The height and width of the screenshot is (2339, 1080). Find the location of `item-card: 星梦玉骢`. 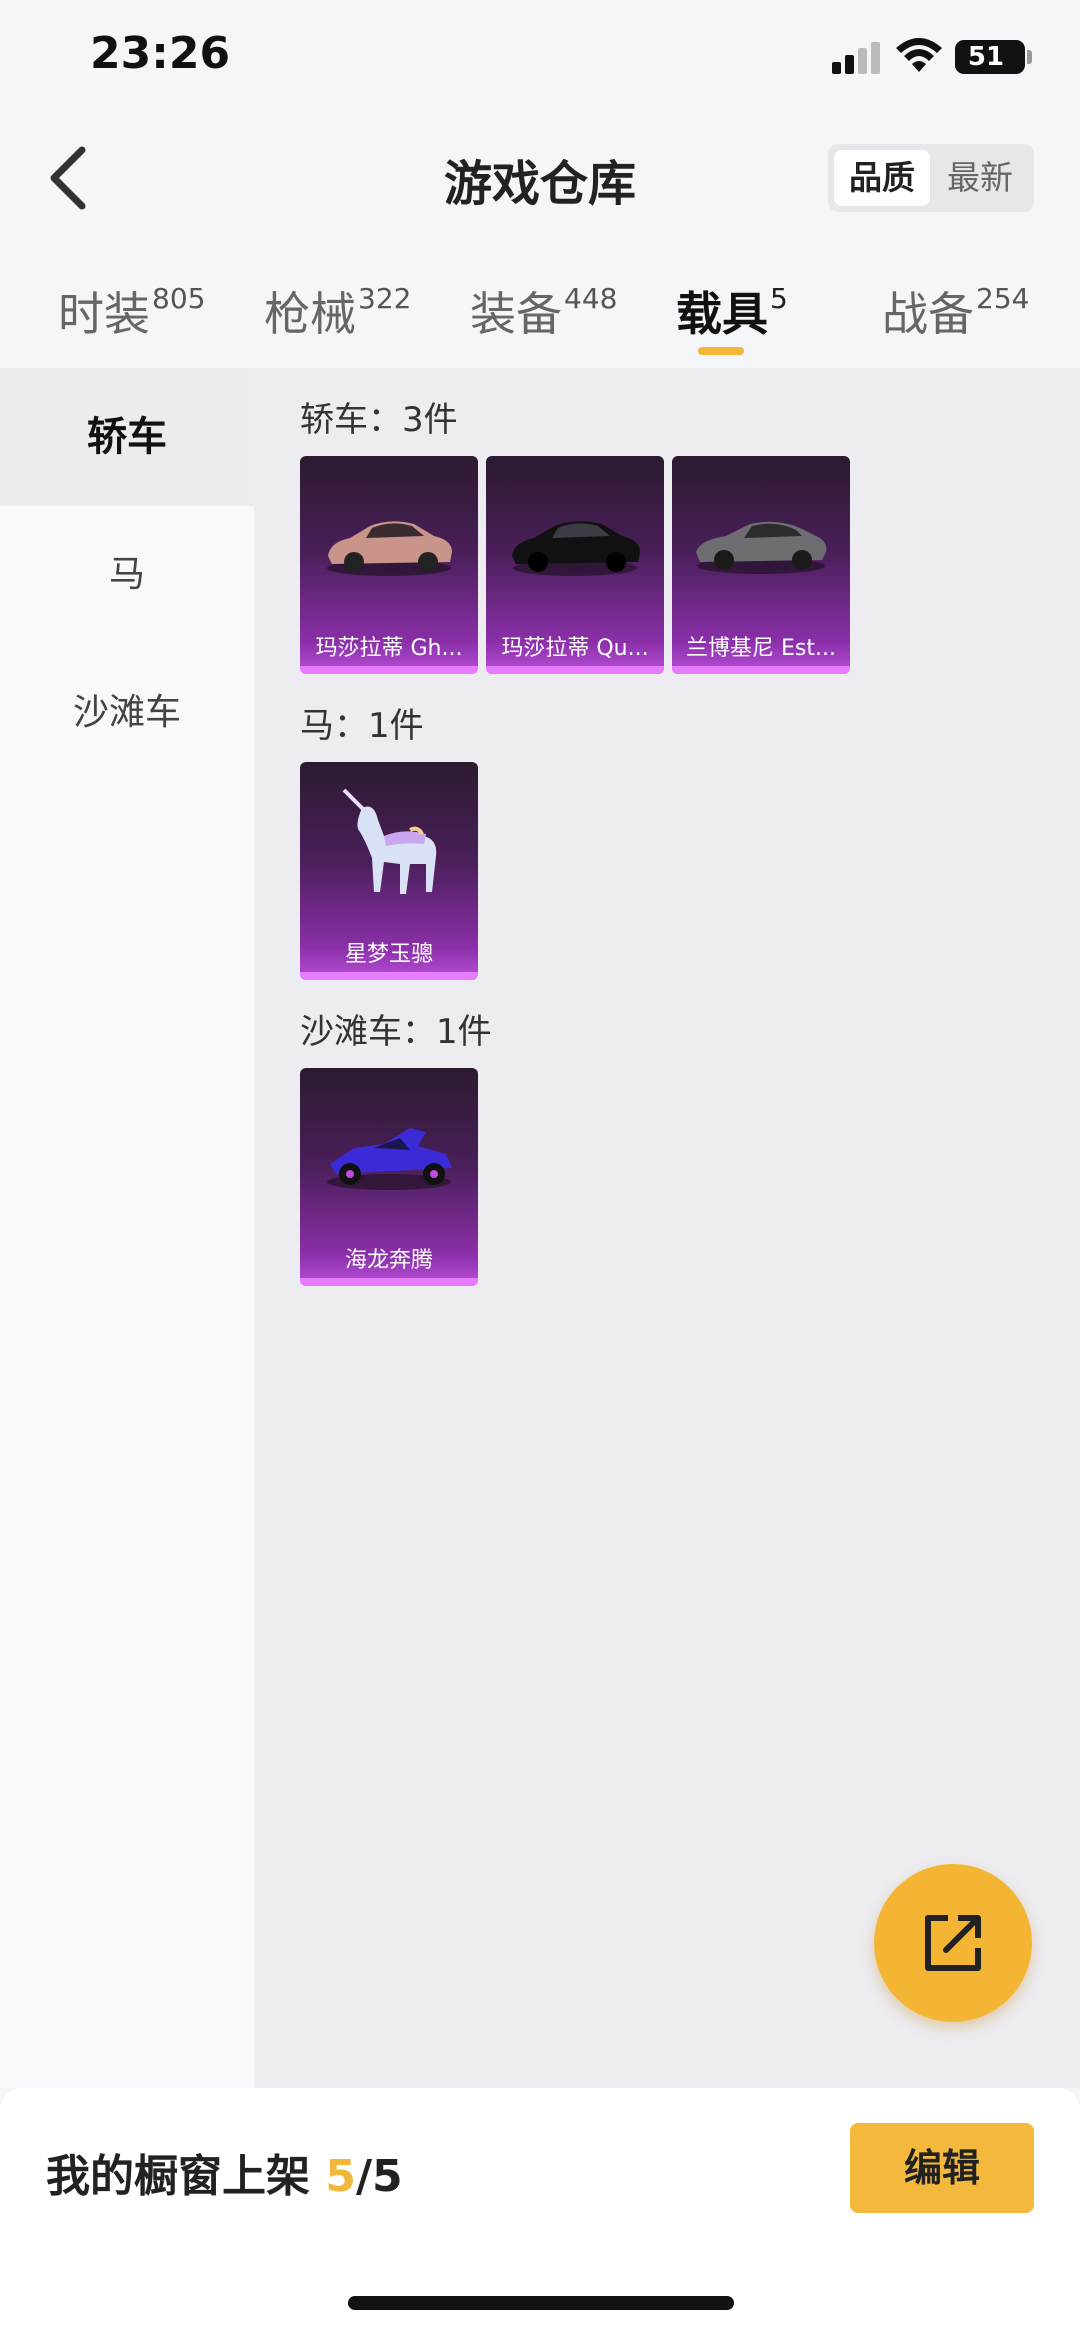

item-card: 星梦玉骢 is located at coordinates (389, 871).